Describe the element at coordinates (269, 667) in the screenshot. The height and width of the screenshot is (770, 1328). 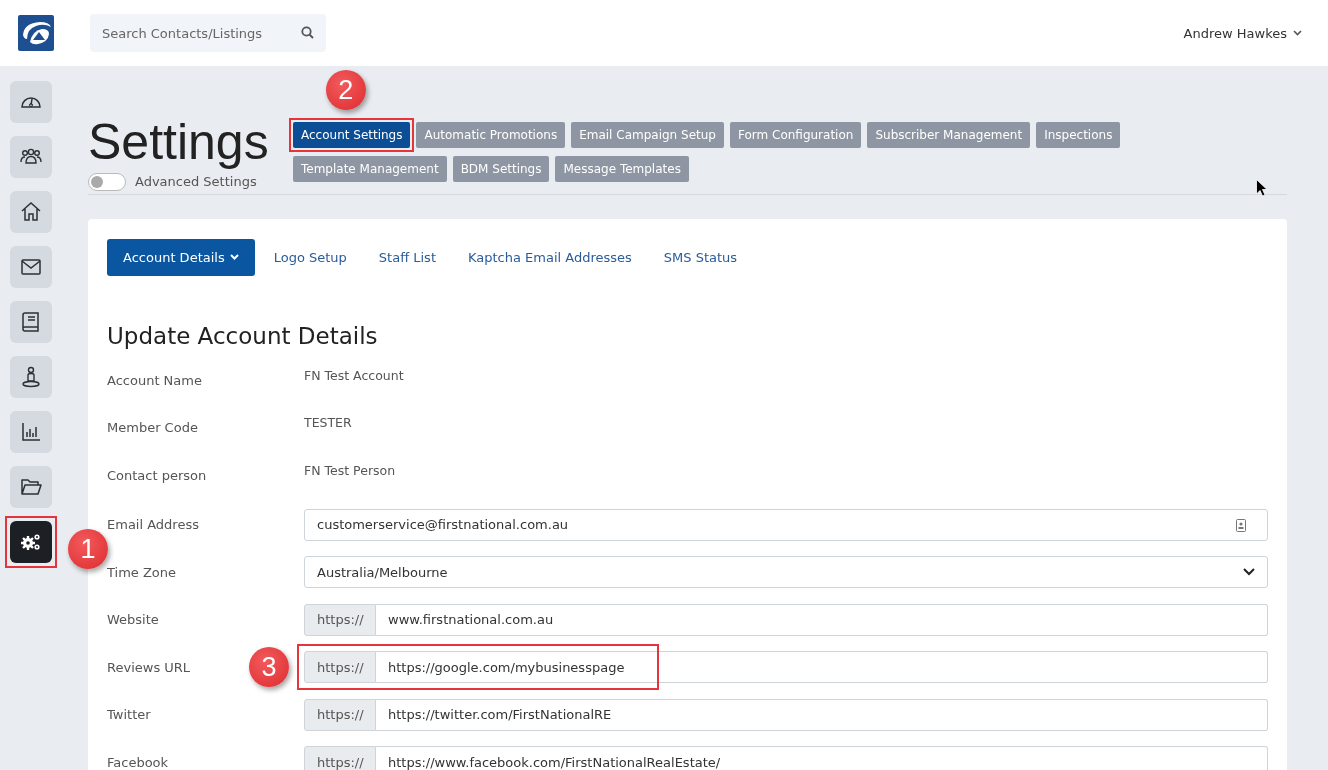
I see `step-badge: 3` at that location.